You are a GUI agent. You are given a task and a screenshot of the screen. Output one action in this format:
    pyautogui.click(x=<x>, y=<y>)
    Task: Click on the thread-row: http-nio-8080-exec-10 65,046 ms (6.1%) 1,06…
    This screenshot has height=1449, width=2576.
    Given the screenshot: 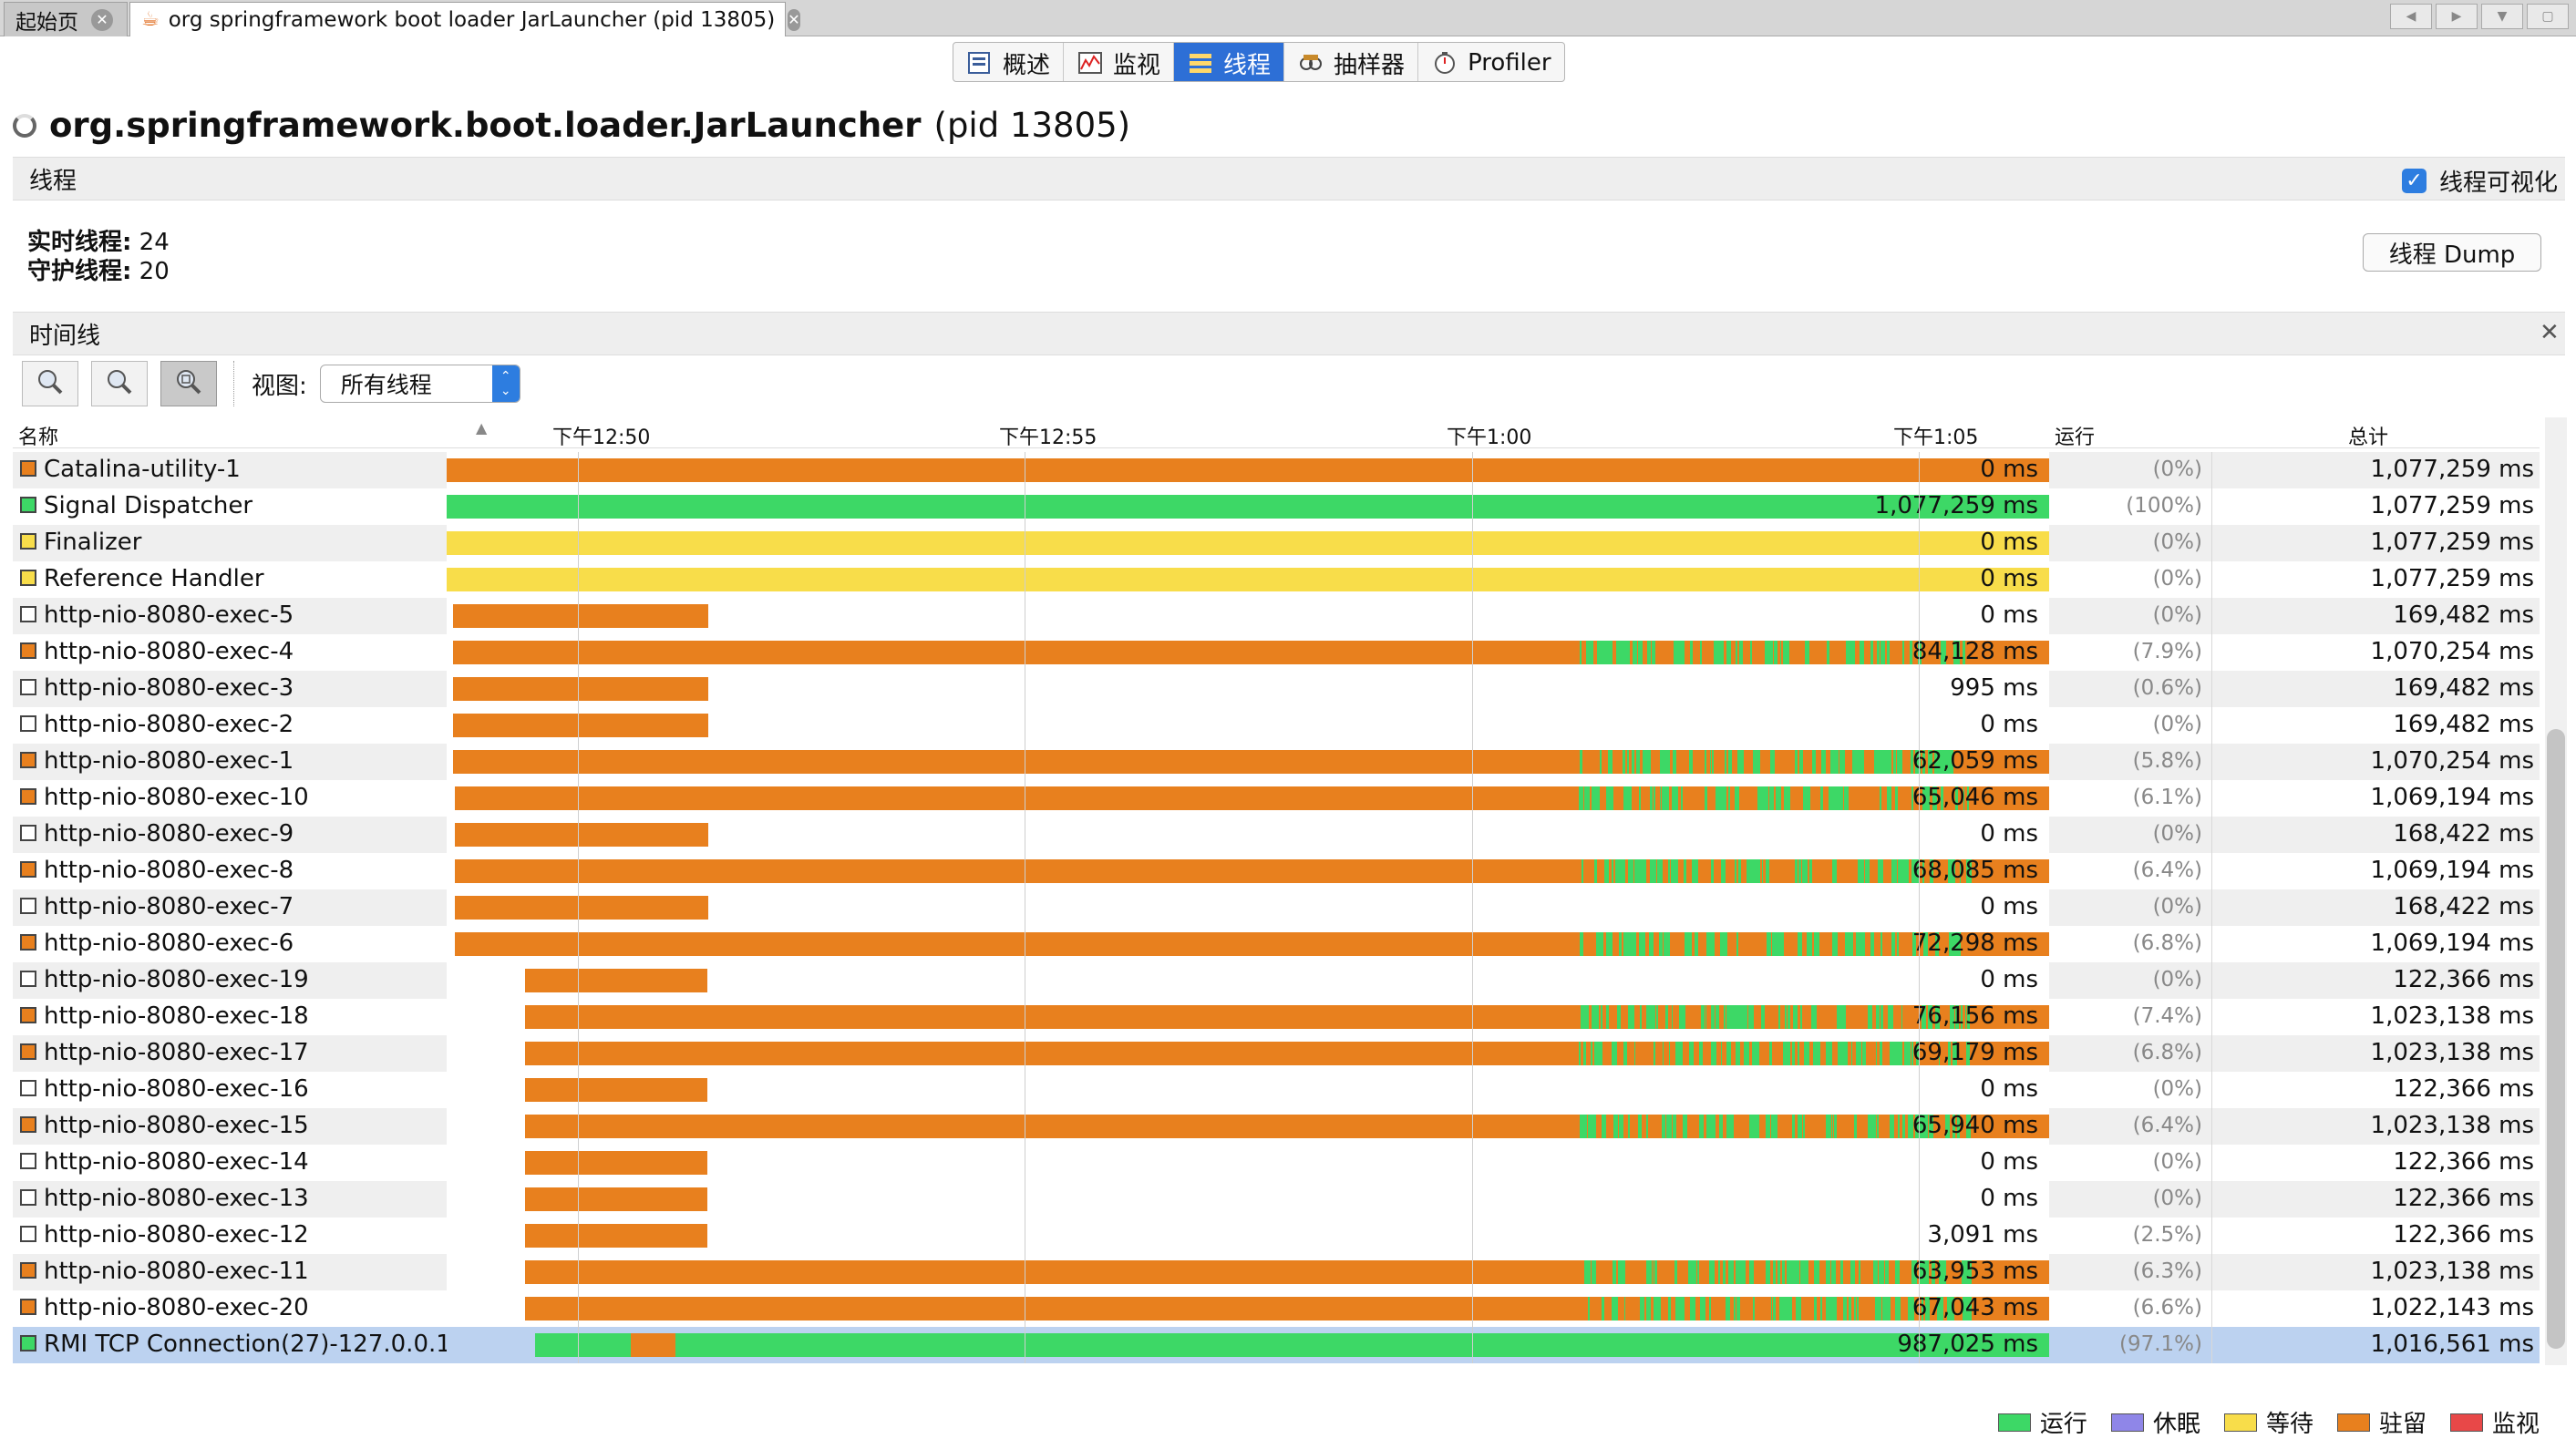 What is the action you would take?
    pyautogui.click(x=1276, y=798)
    